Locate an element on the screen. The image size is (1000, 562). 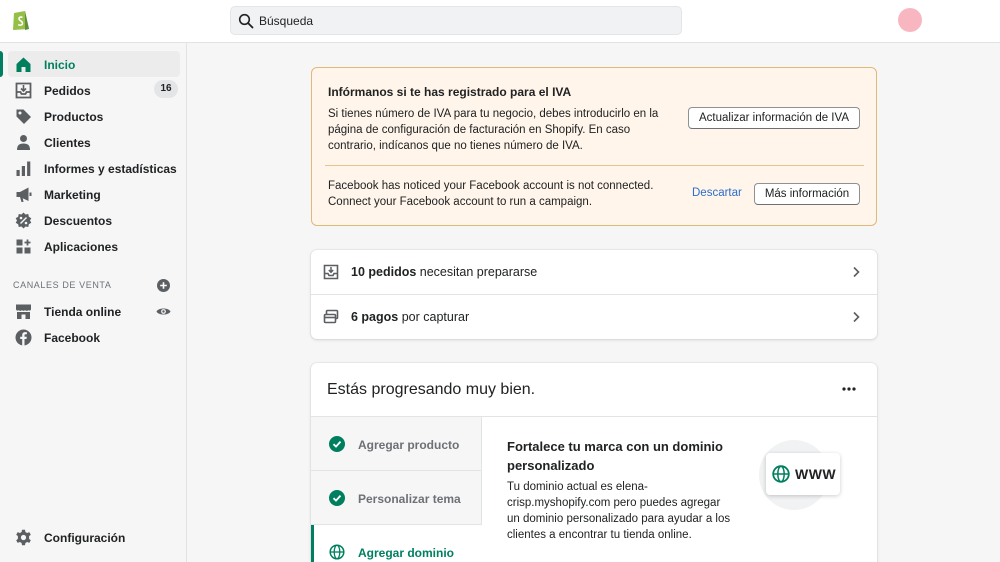
gear-icon is located at coordinates (23, 537).